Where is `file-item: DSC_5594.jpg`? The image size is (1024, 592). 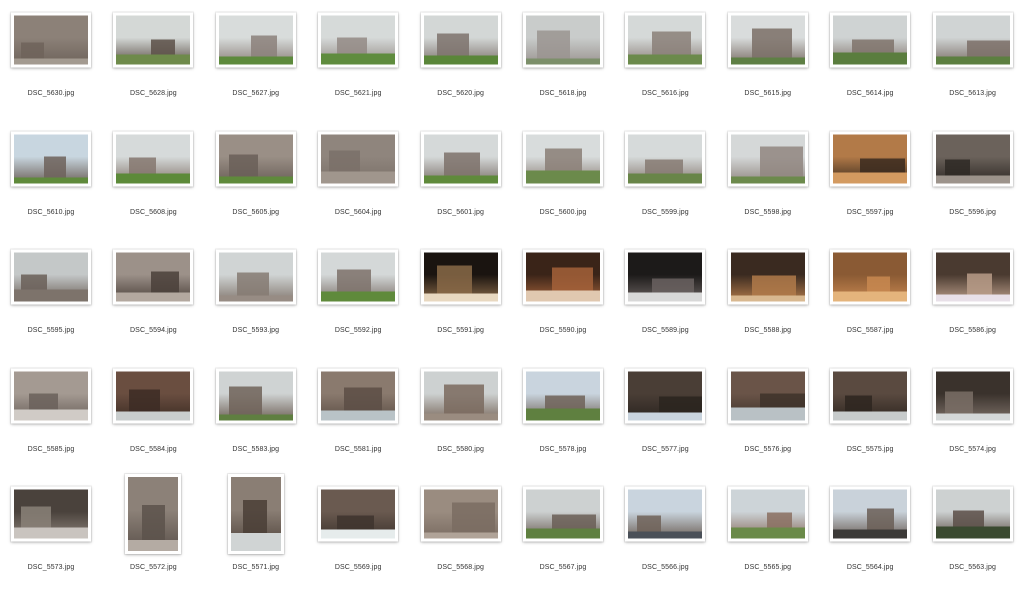 file-item: DSC_5594.jpg is located at coordinates (153, 296).